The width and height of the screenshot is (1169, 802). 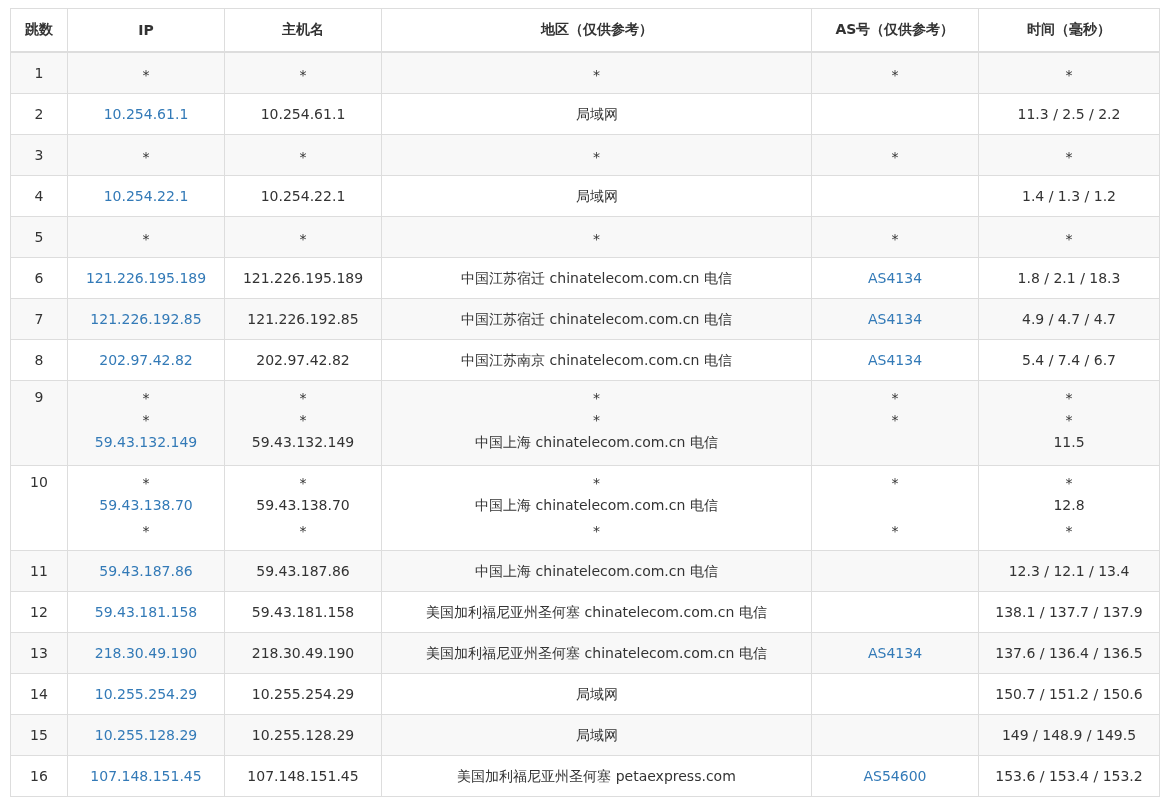 What do you see at coordinates (303, 653) in the screenshot?
I see `hostname-text: 218.30.49.190` at bounding box center [303, 653].